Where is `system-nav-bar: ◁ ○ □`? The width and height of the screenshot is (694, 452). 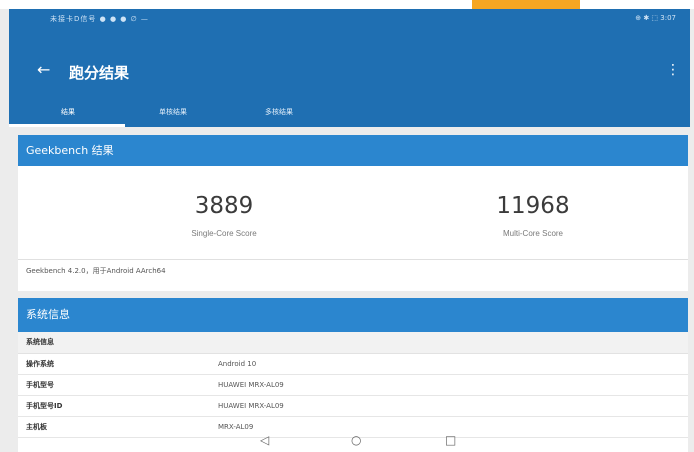 system-nav-bar: ◁ ○ □ is located at coordinates (349, 441).